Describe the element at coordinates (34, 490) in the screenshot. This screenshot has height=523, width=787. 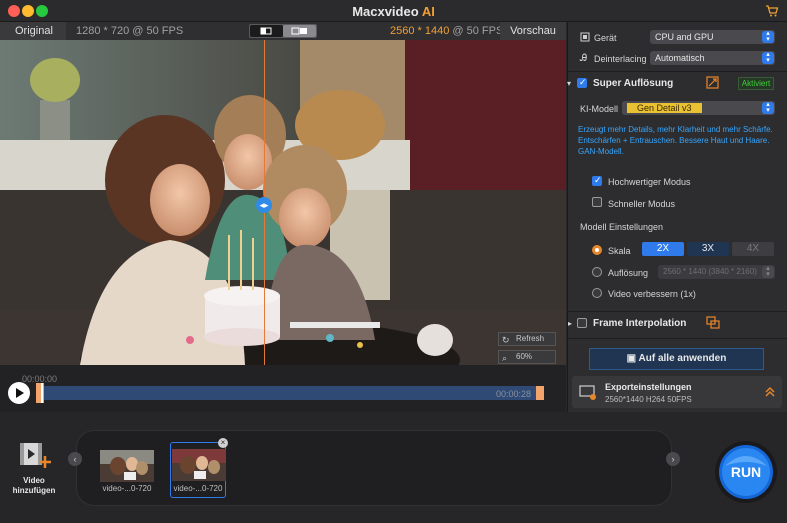
I see `add-video-label-2: hinzufügen` at that location.